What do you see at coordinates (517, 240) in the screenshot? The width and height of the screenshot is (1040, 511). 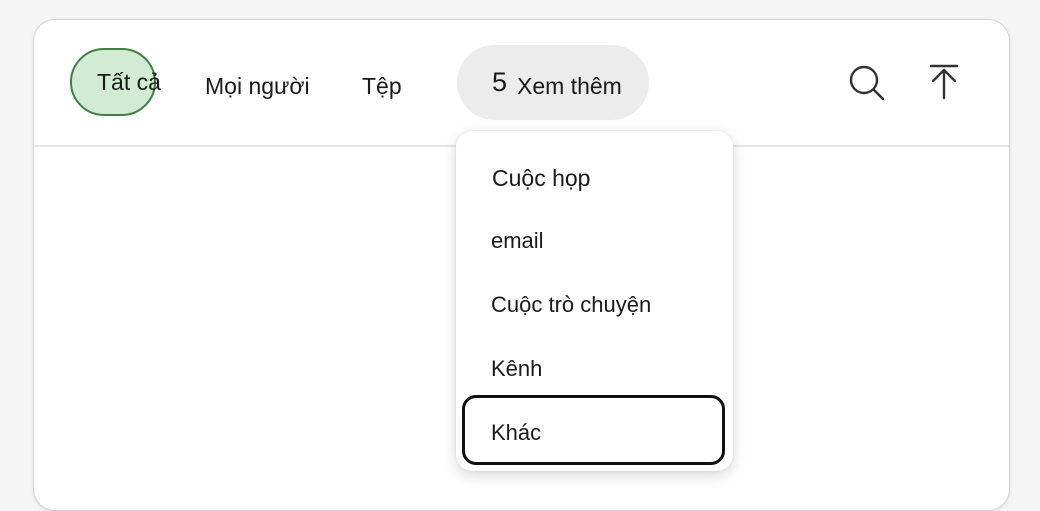 I see `menu-item-label: email` at bounding box center [517, 240].